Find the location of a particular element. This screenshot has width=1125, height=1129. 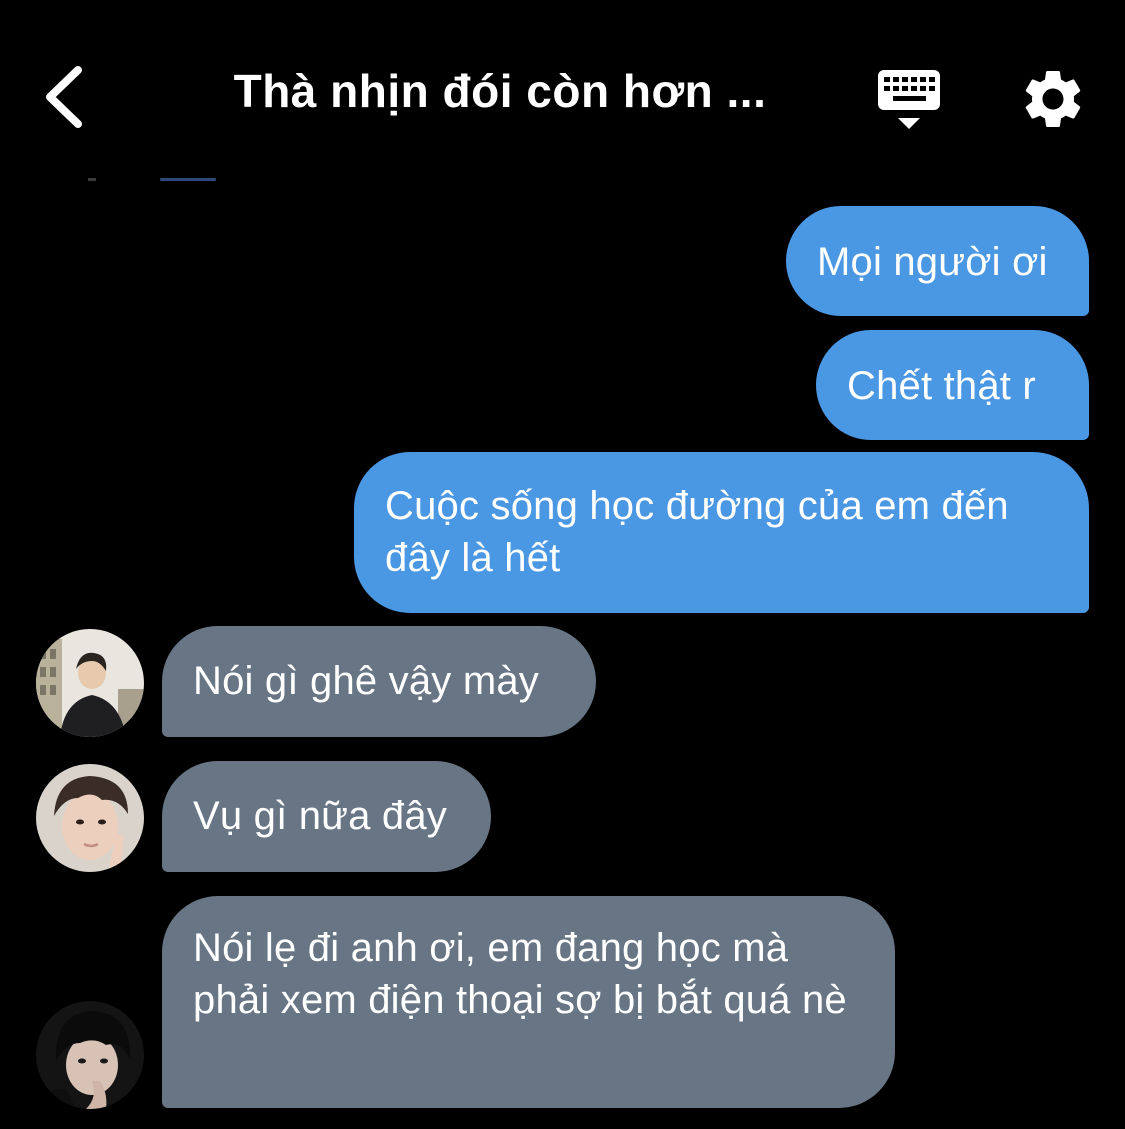

keyboard-toggle-button is located at coordinates (909, 100).